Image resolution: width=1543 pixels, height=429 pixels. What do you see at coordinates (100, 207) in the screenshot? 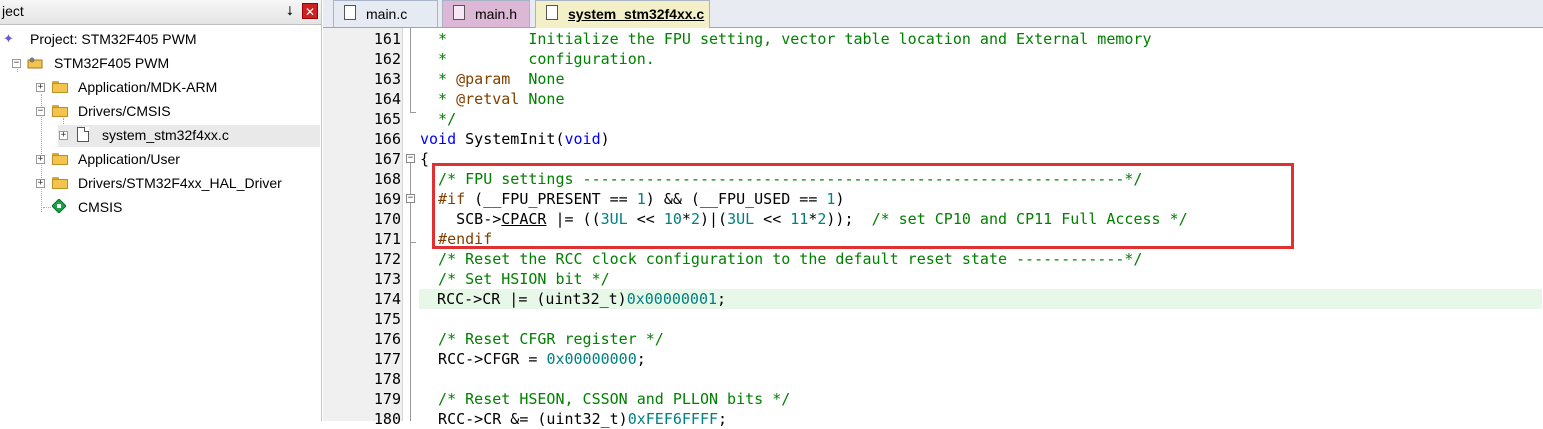
I see `tree-item-label: CMSIS` at bounding box center [100, 207].